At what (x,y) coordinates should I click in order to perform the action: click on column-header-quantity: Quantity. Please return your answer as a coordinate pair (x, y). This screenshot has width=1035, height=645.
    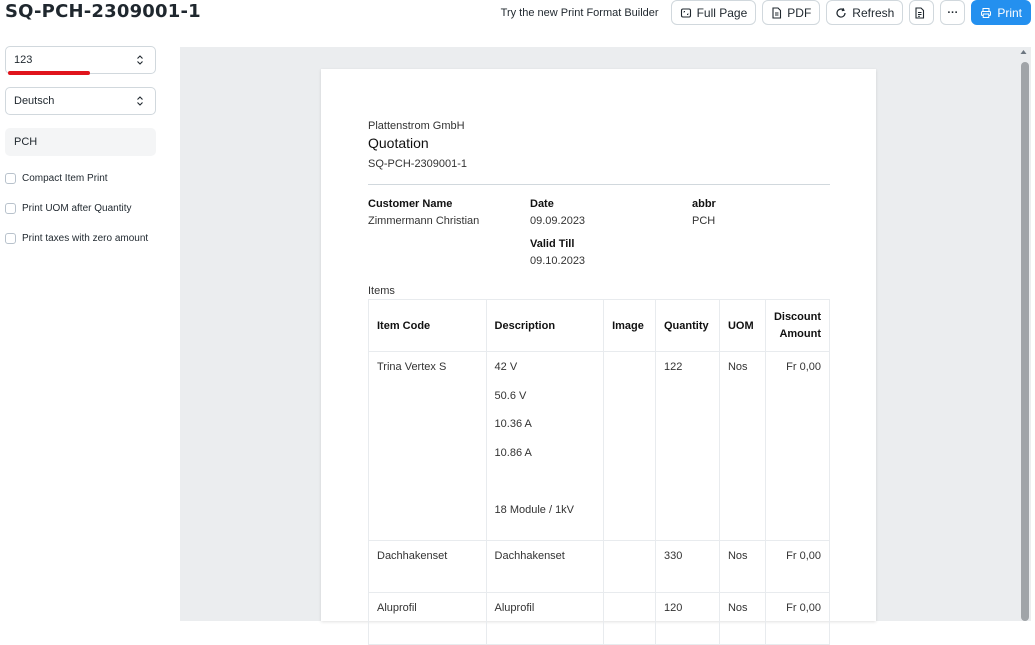
    Looking at the image, I should click on (687, 325).